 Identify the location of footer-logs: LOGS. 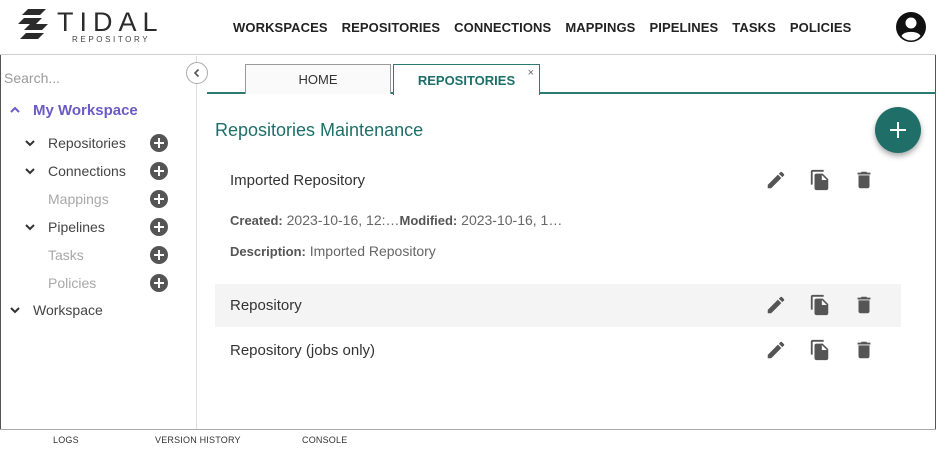
(66, 440).